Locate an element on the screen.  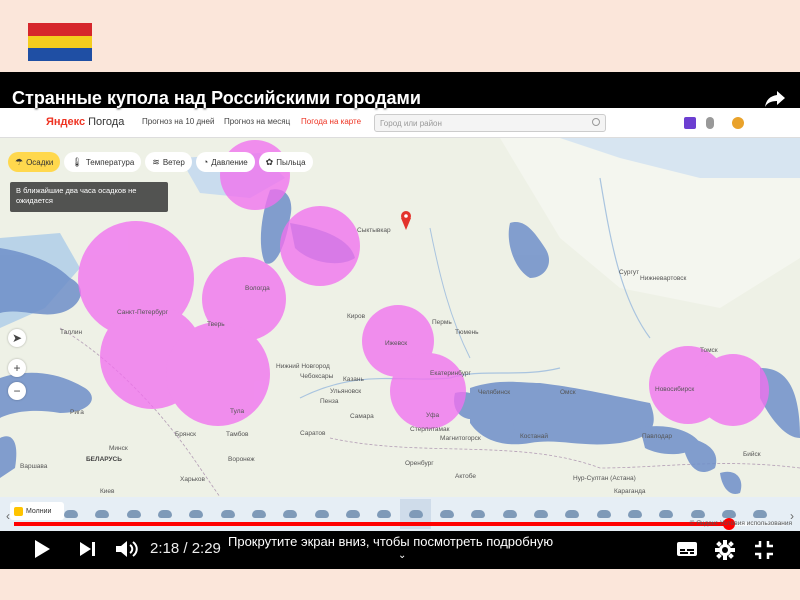
map-label: Минск is located at coordinates (118, 448).